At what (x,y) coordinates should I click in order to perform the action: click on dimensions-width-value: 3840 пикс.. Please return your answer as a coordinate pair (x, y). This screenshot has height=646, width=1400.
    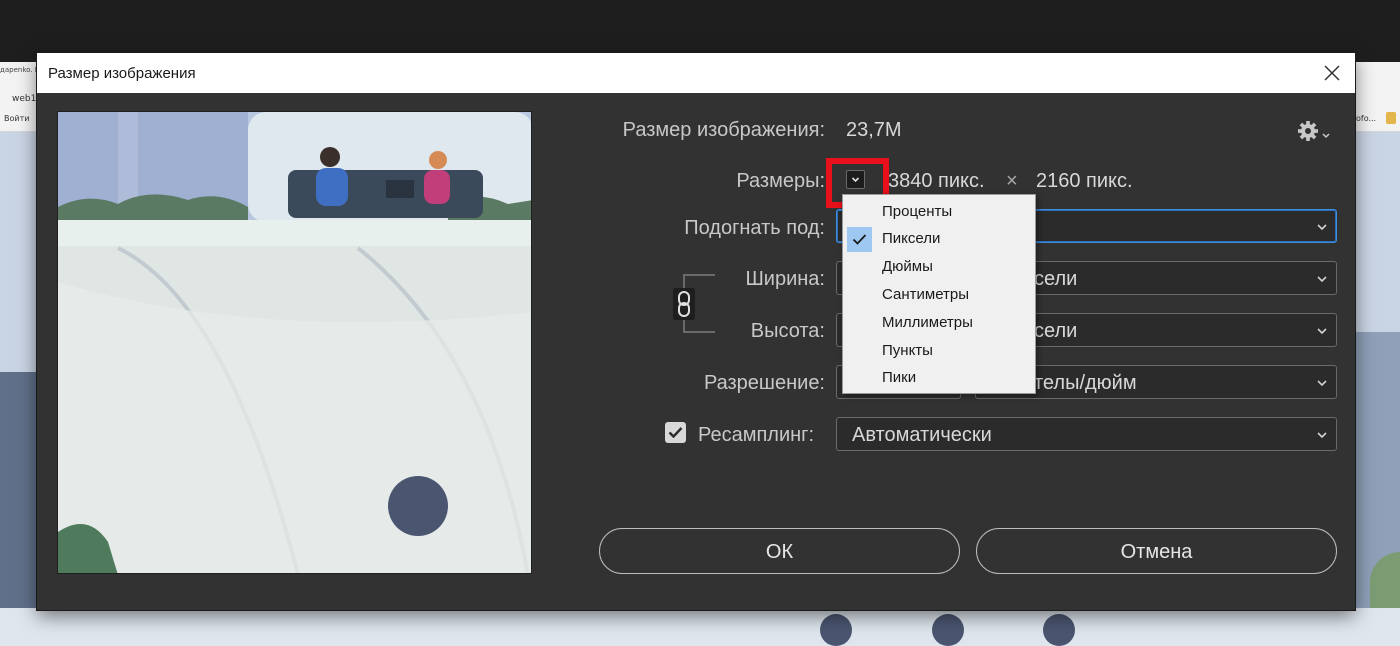
    Looking at the image, I should click on (936, 181).